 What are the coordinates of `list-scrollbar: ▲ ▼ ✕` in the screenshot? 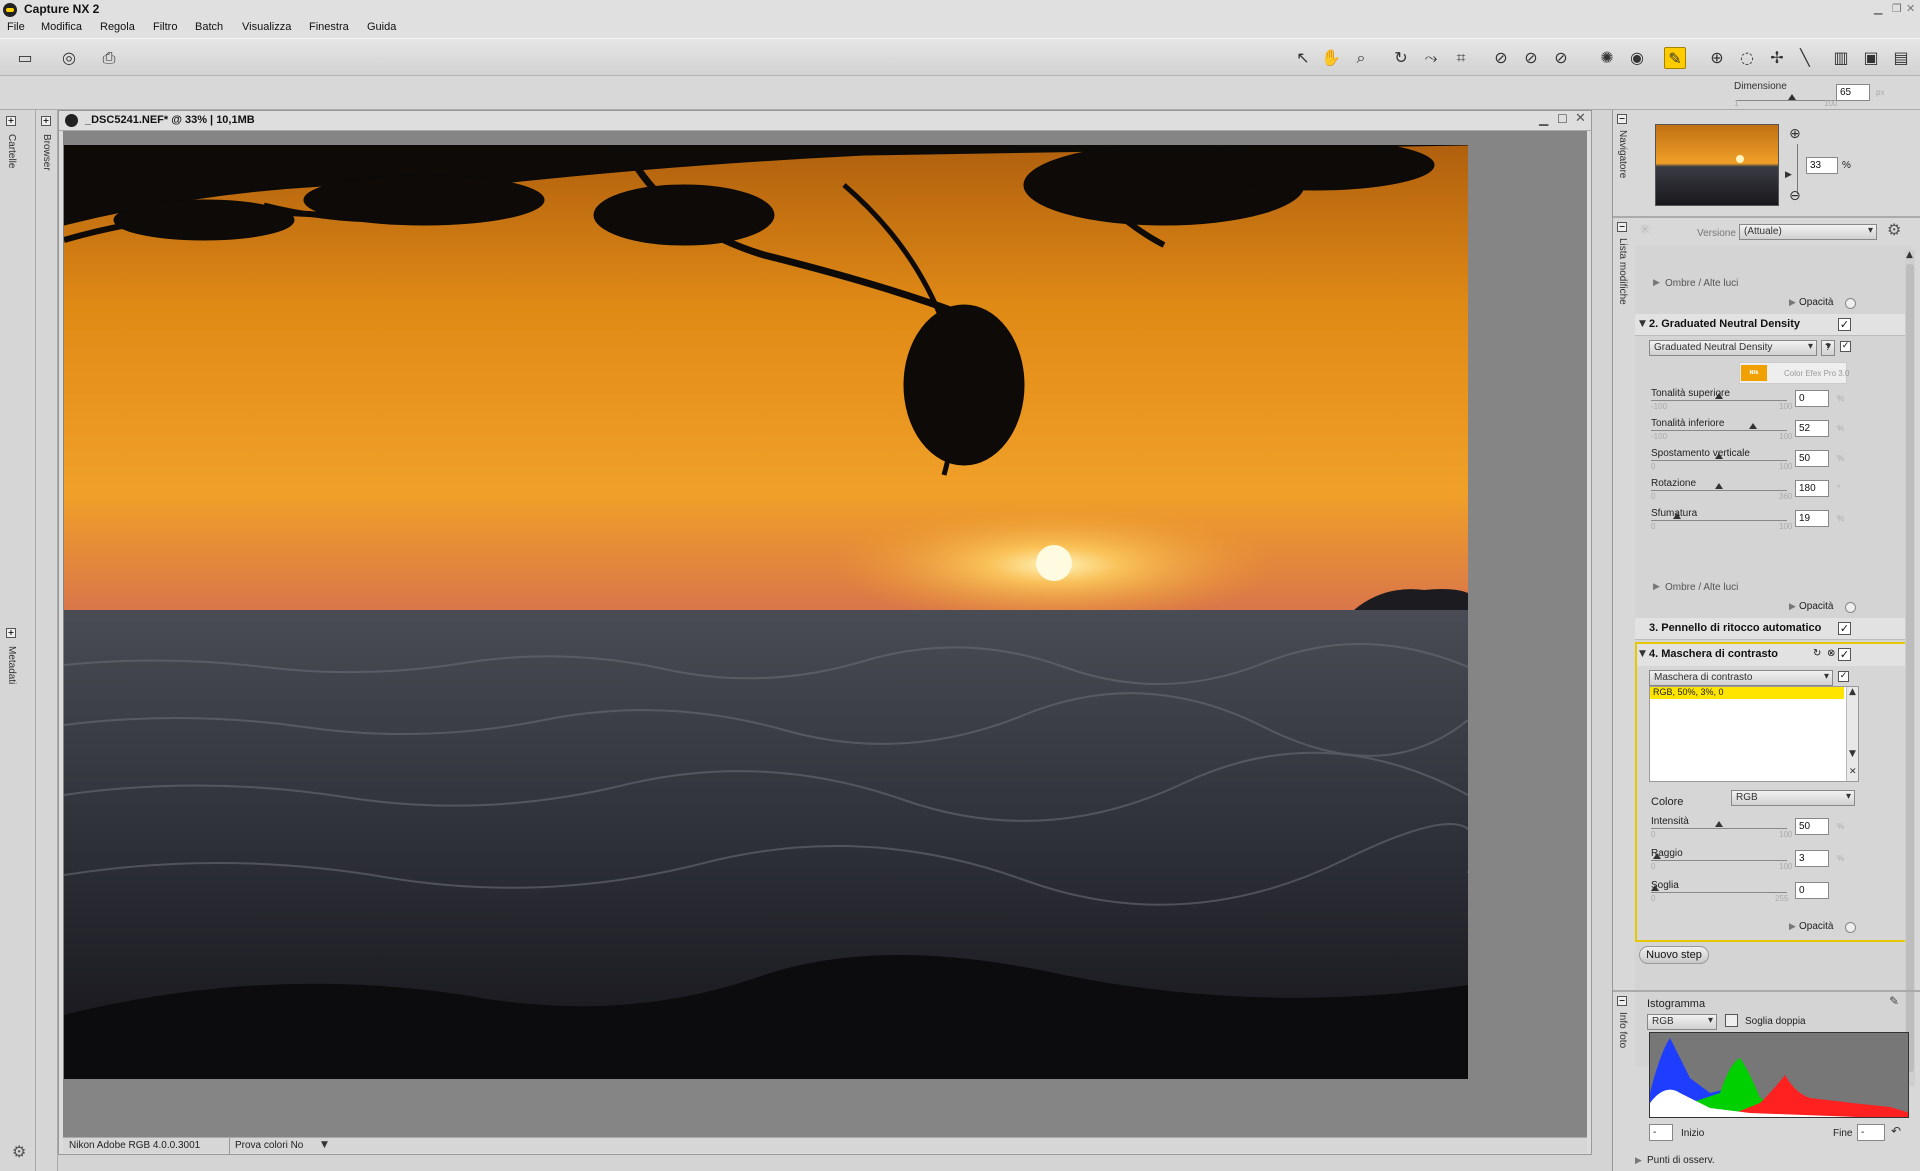 It's located at (1852, 734).